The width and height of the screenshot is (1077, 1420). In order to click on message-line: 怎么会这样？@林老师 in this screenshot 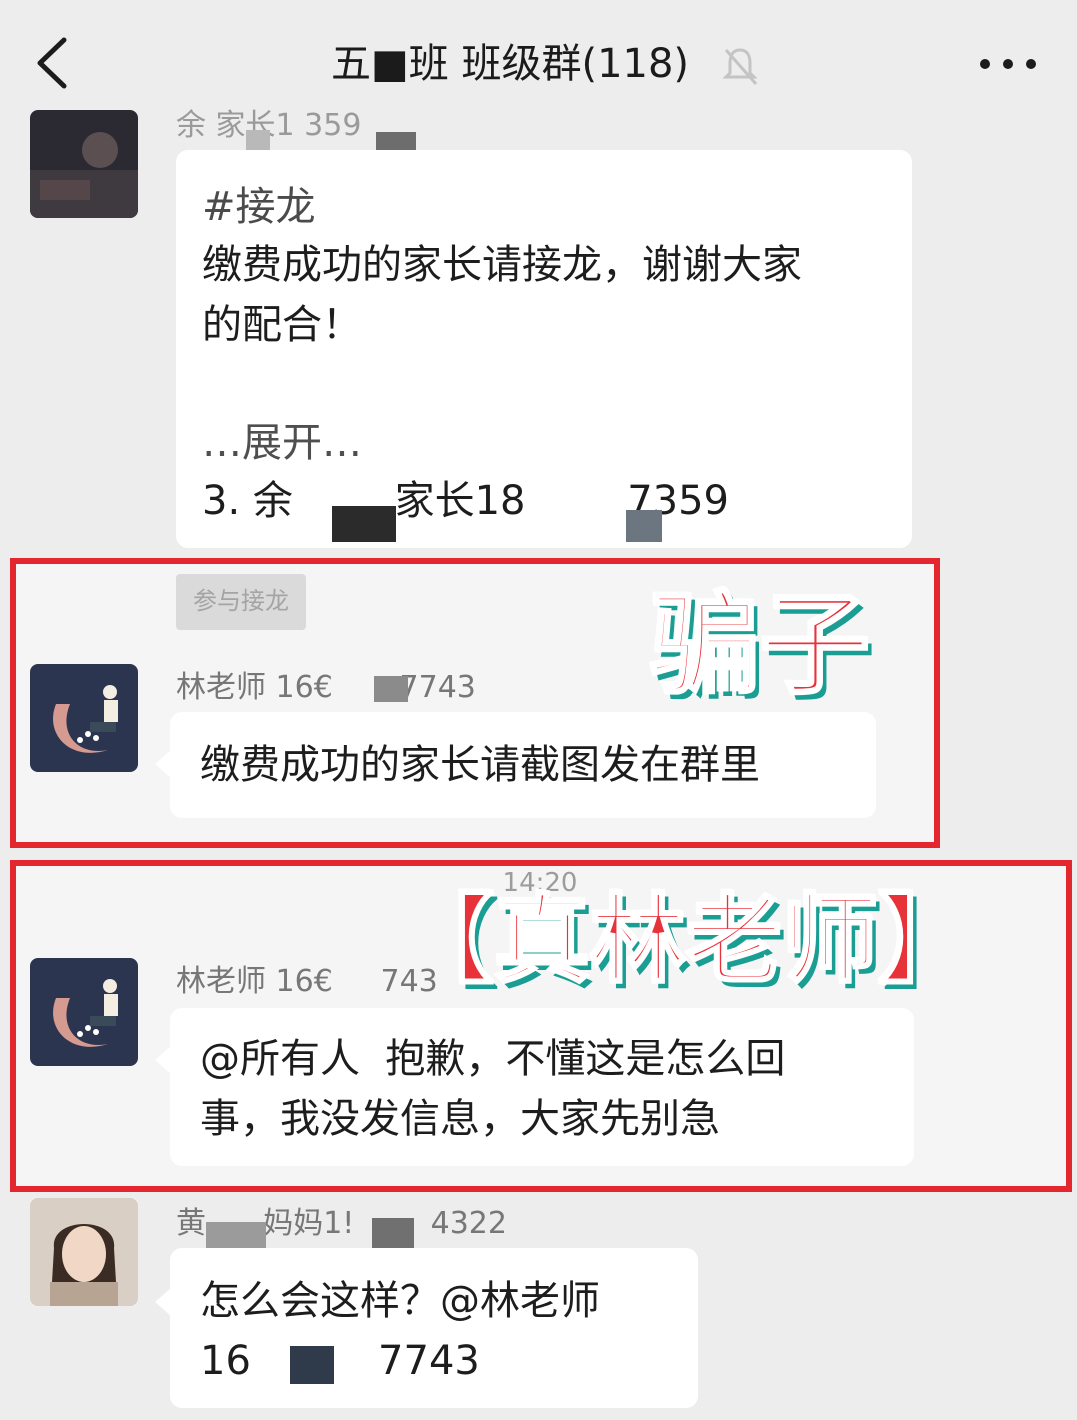, I will do `click(400, 1301)`.